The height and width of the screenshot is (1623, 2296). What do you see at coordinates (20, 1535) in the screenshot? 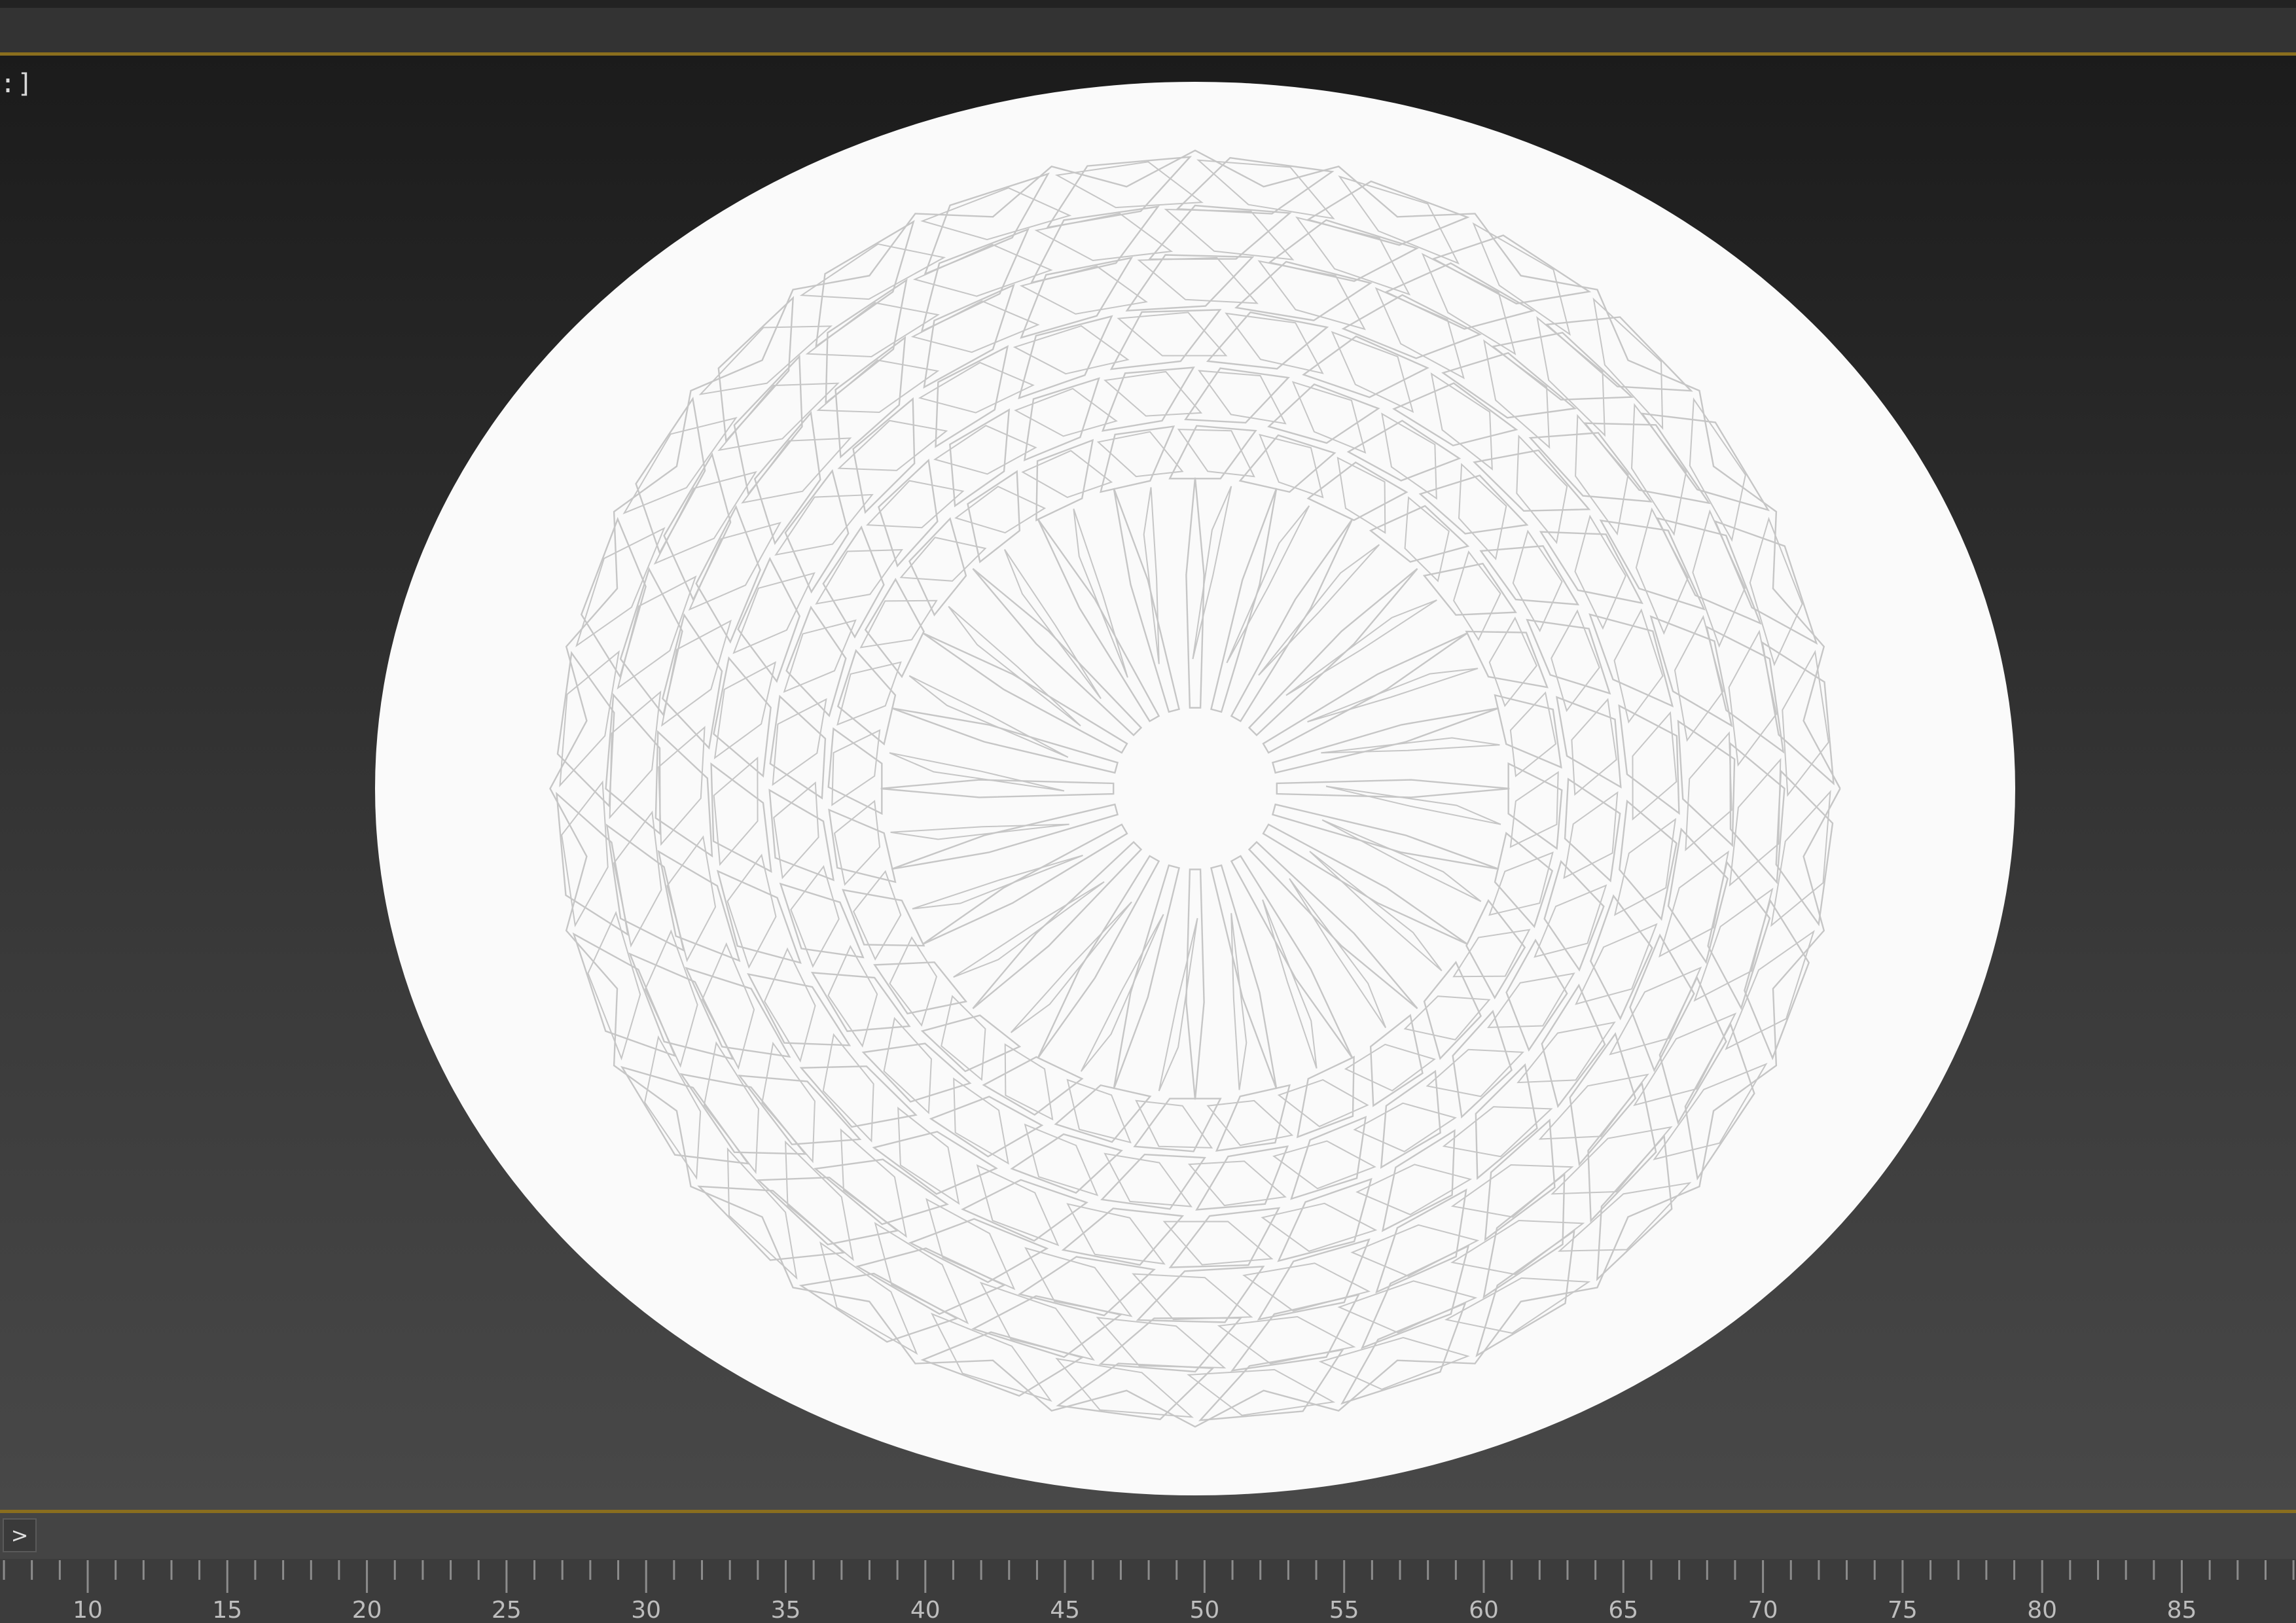
I see `expand-track-button: >` at bounding box center [20, 1535].